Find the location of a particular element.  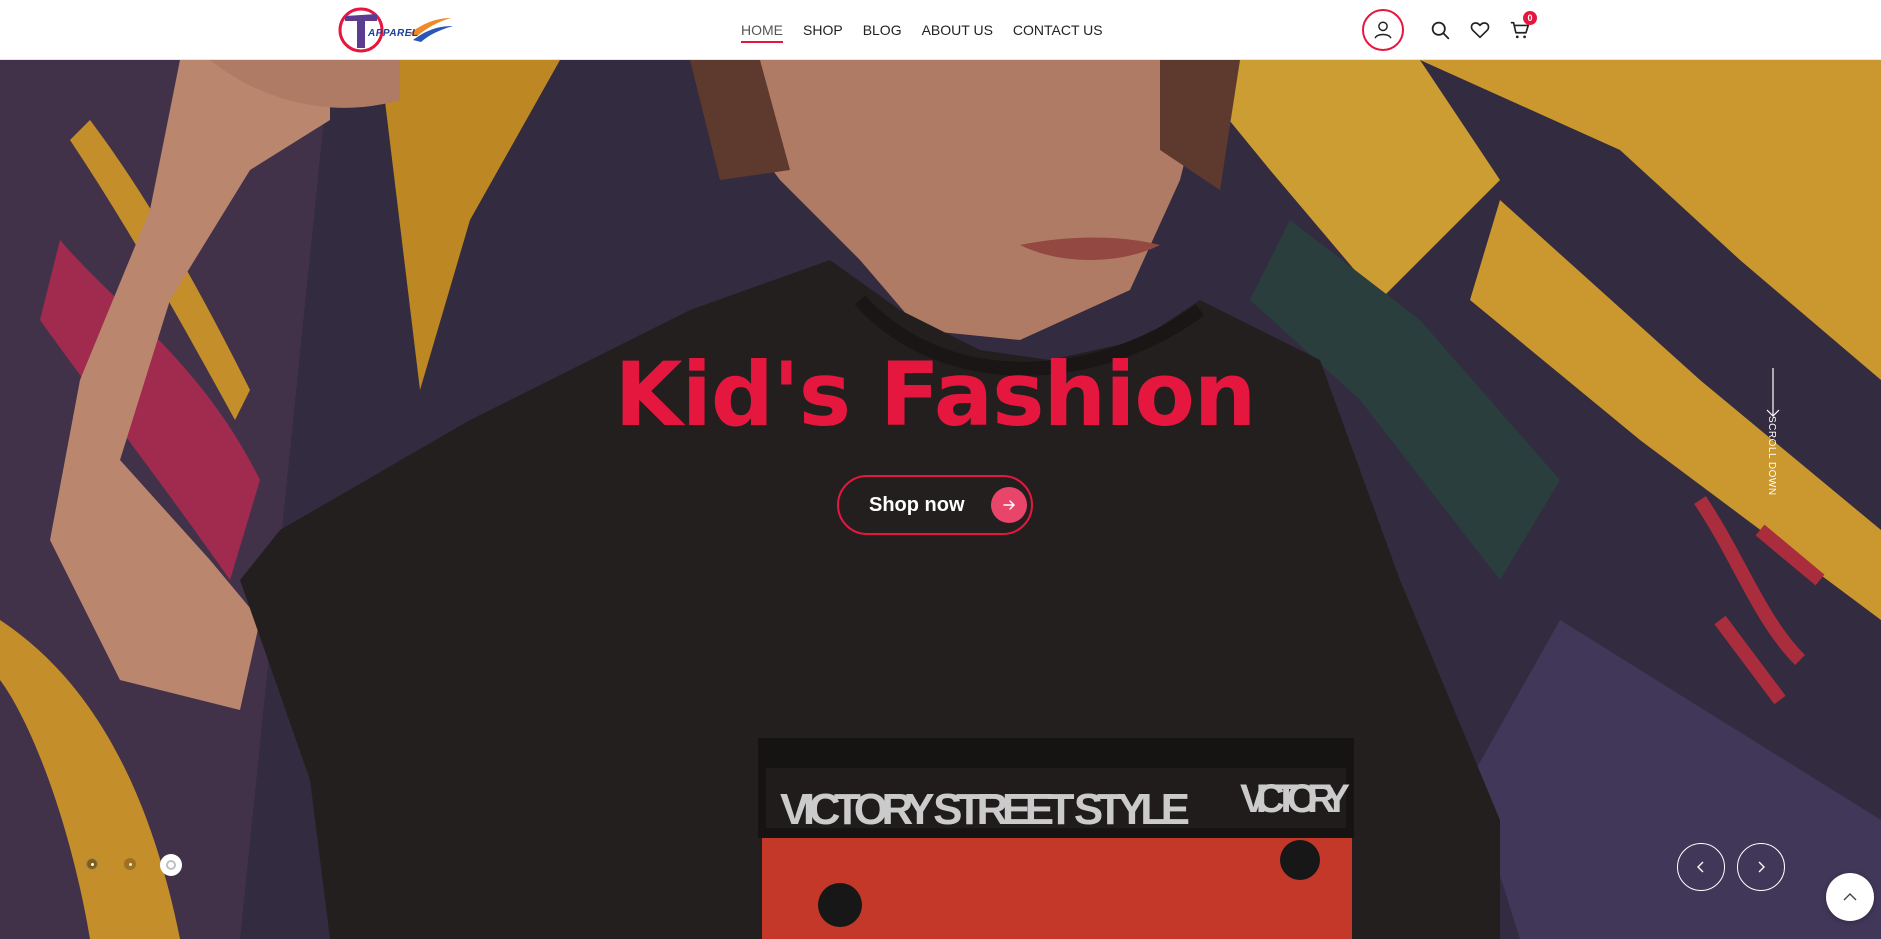

account-button is located at coordinates (1383, 30).